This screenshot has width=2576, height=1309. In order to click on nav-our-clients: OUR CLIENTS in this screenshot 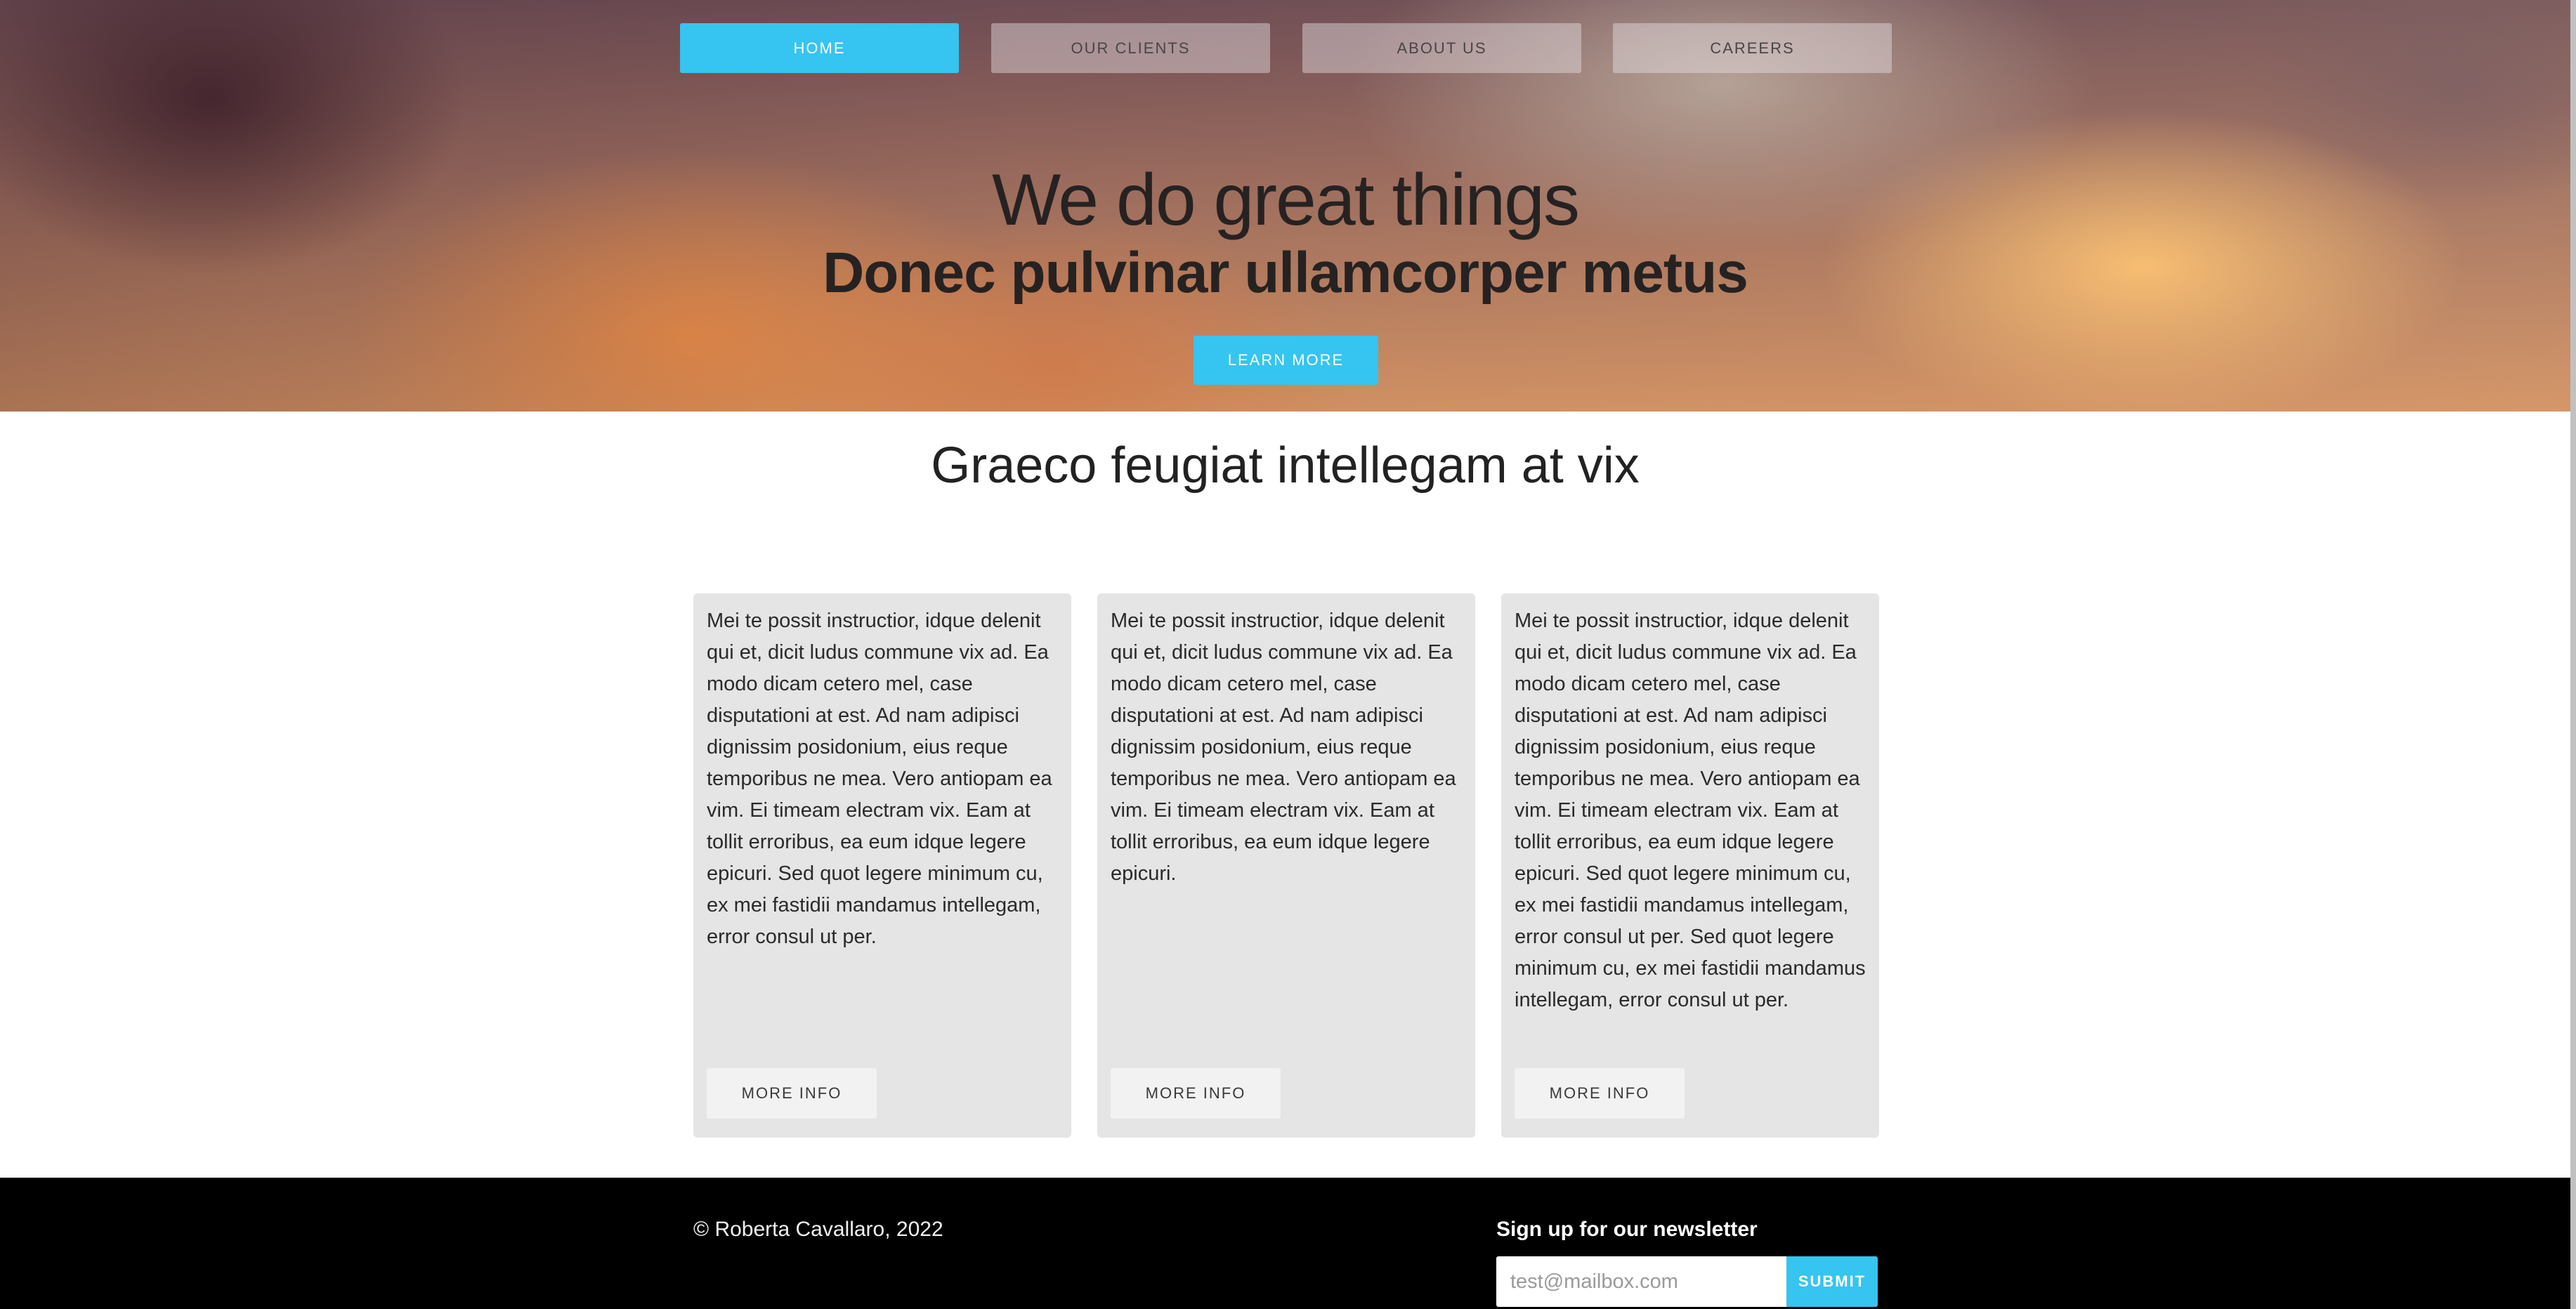, I will do `click(1130, 48)`.